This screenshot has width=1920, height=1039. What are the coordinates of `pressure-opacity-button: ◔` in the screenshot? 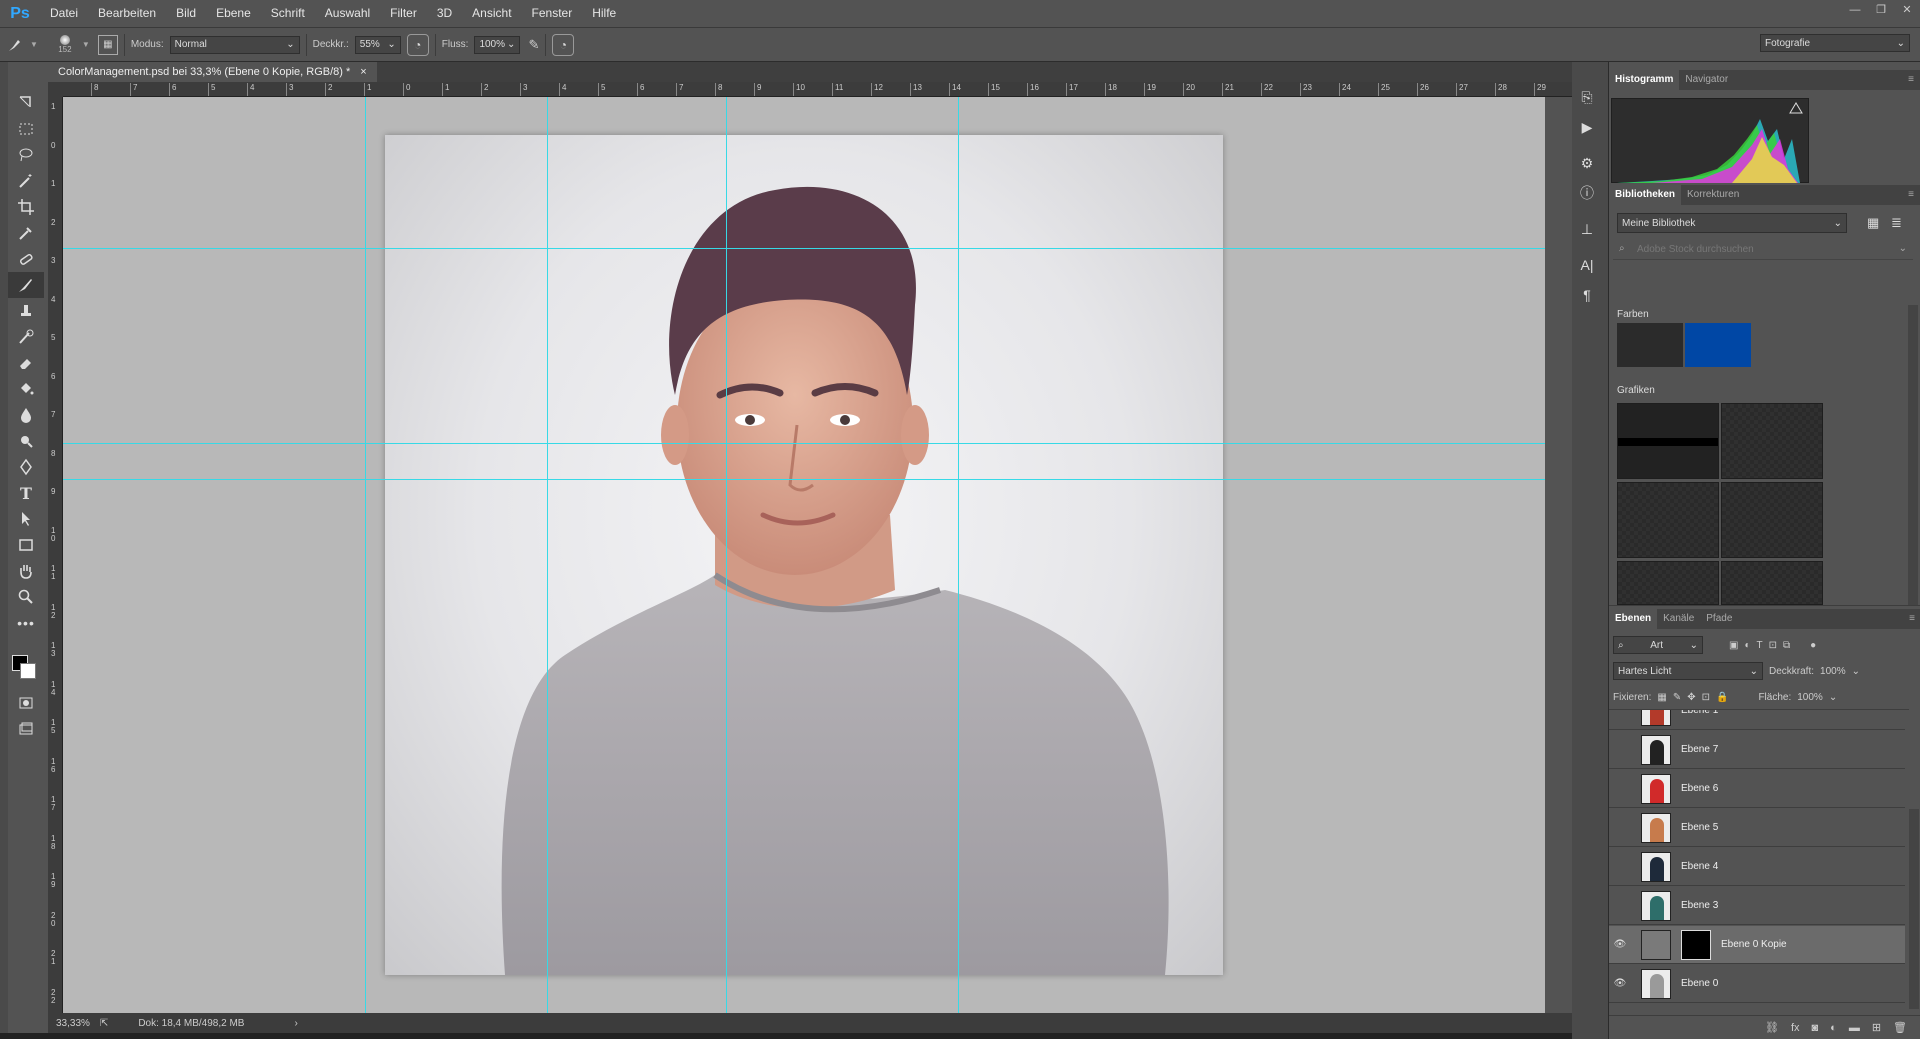 It's located at (417, 44).